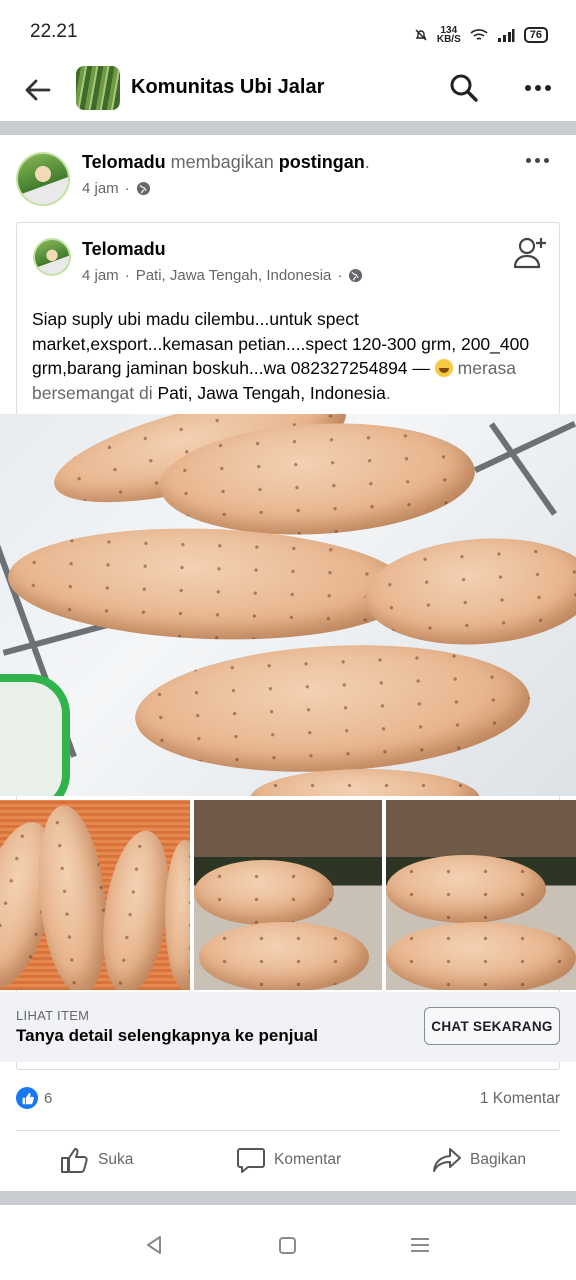  Describe the element at coordinates (272, 393) in the screenshot. I see `feeling-place: Pati, Jawa Tengah, Indonesia` at that location.